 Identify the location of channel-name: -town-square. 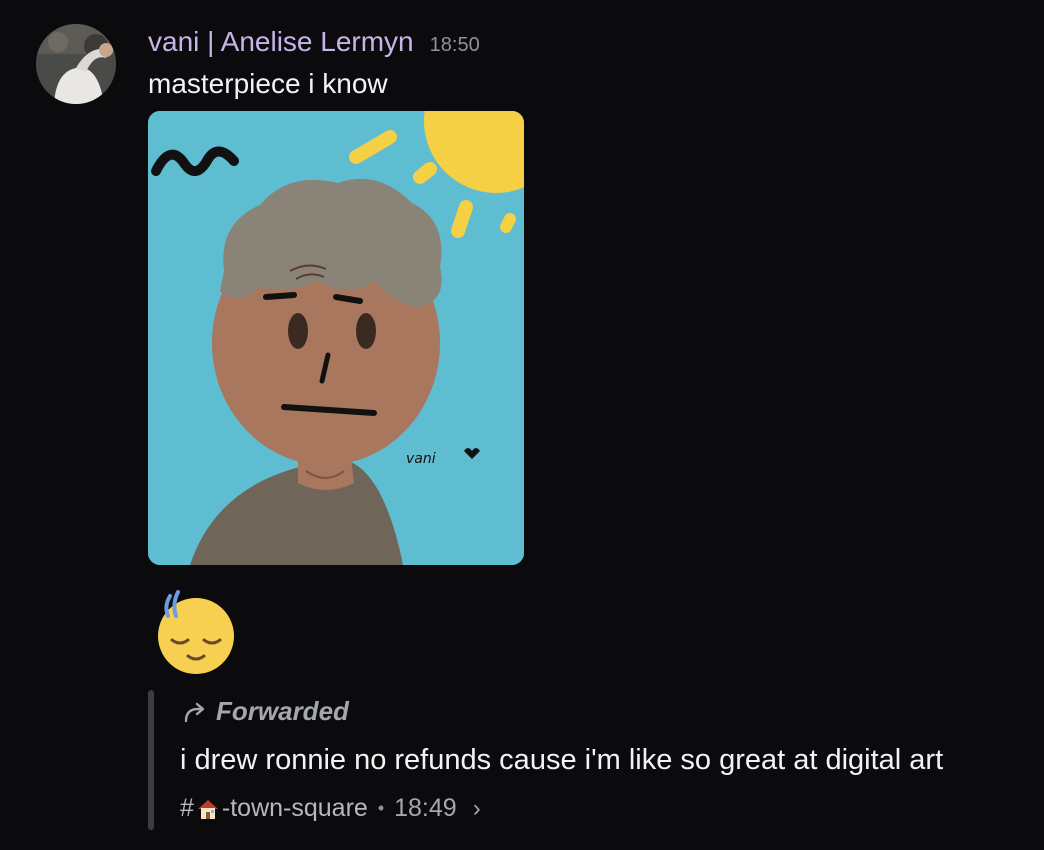
(294, 808).